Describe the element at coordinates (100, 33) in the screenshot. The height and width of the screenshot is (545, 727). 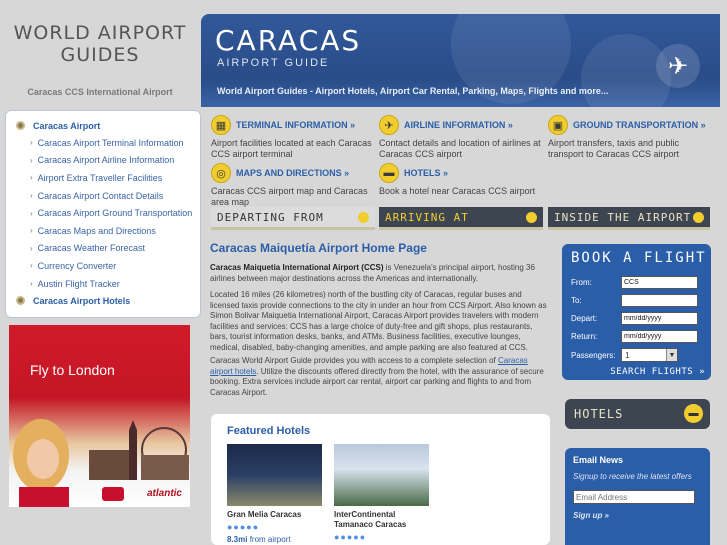
I see `logo-line1: WORLD AIRPORT` at that location.